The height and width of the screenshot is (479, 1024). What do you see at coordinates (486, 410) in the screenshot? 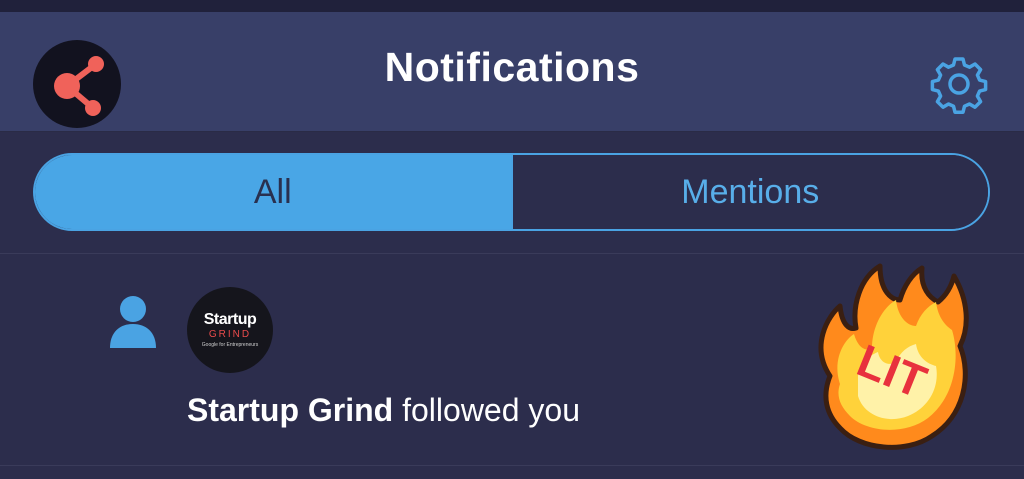
I see `action-text: followed you` at bounding box center [486, 410].